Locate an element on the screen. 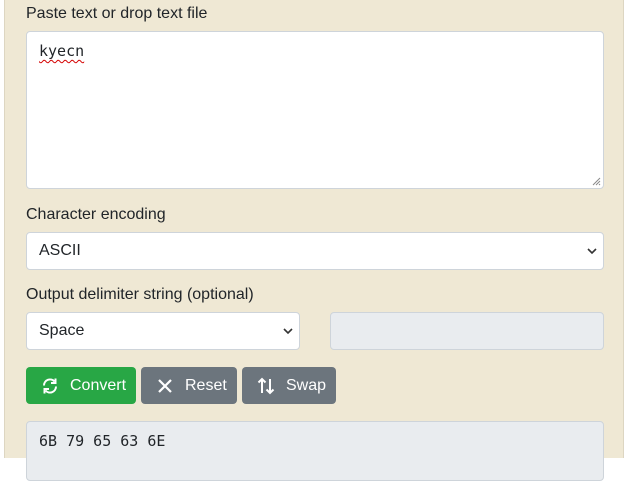 This screenshot has width=631, height=481. encoding-selected: ASCII is located at coordinates (60, 250).